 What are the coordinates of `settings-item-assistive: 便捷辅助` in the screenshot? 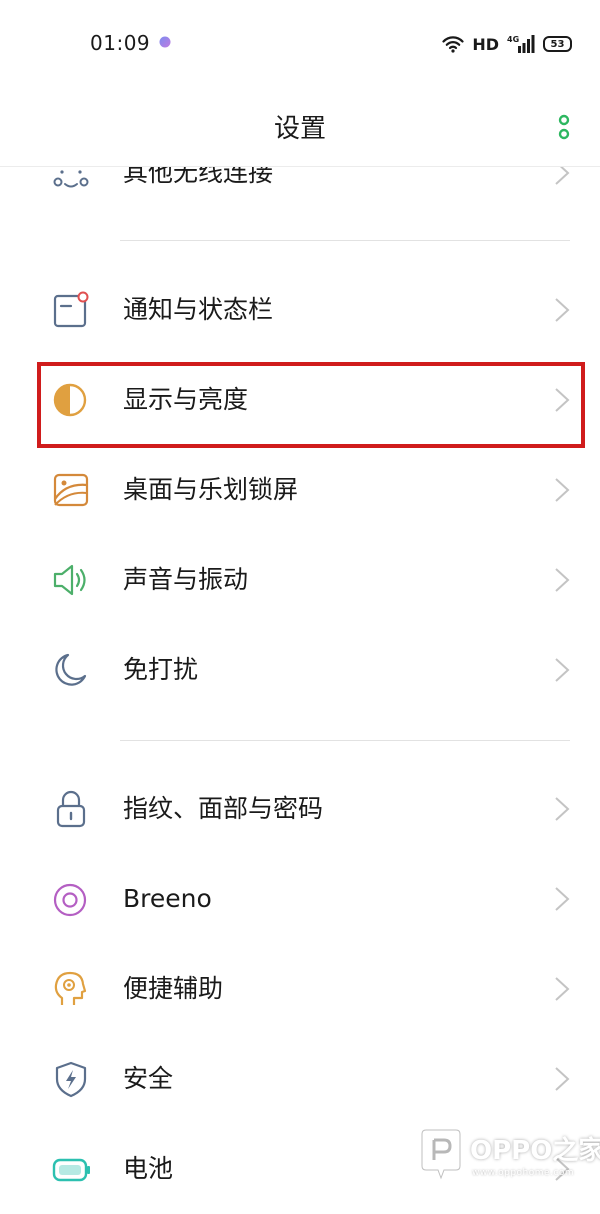 It's located at (300, 989).